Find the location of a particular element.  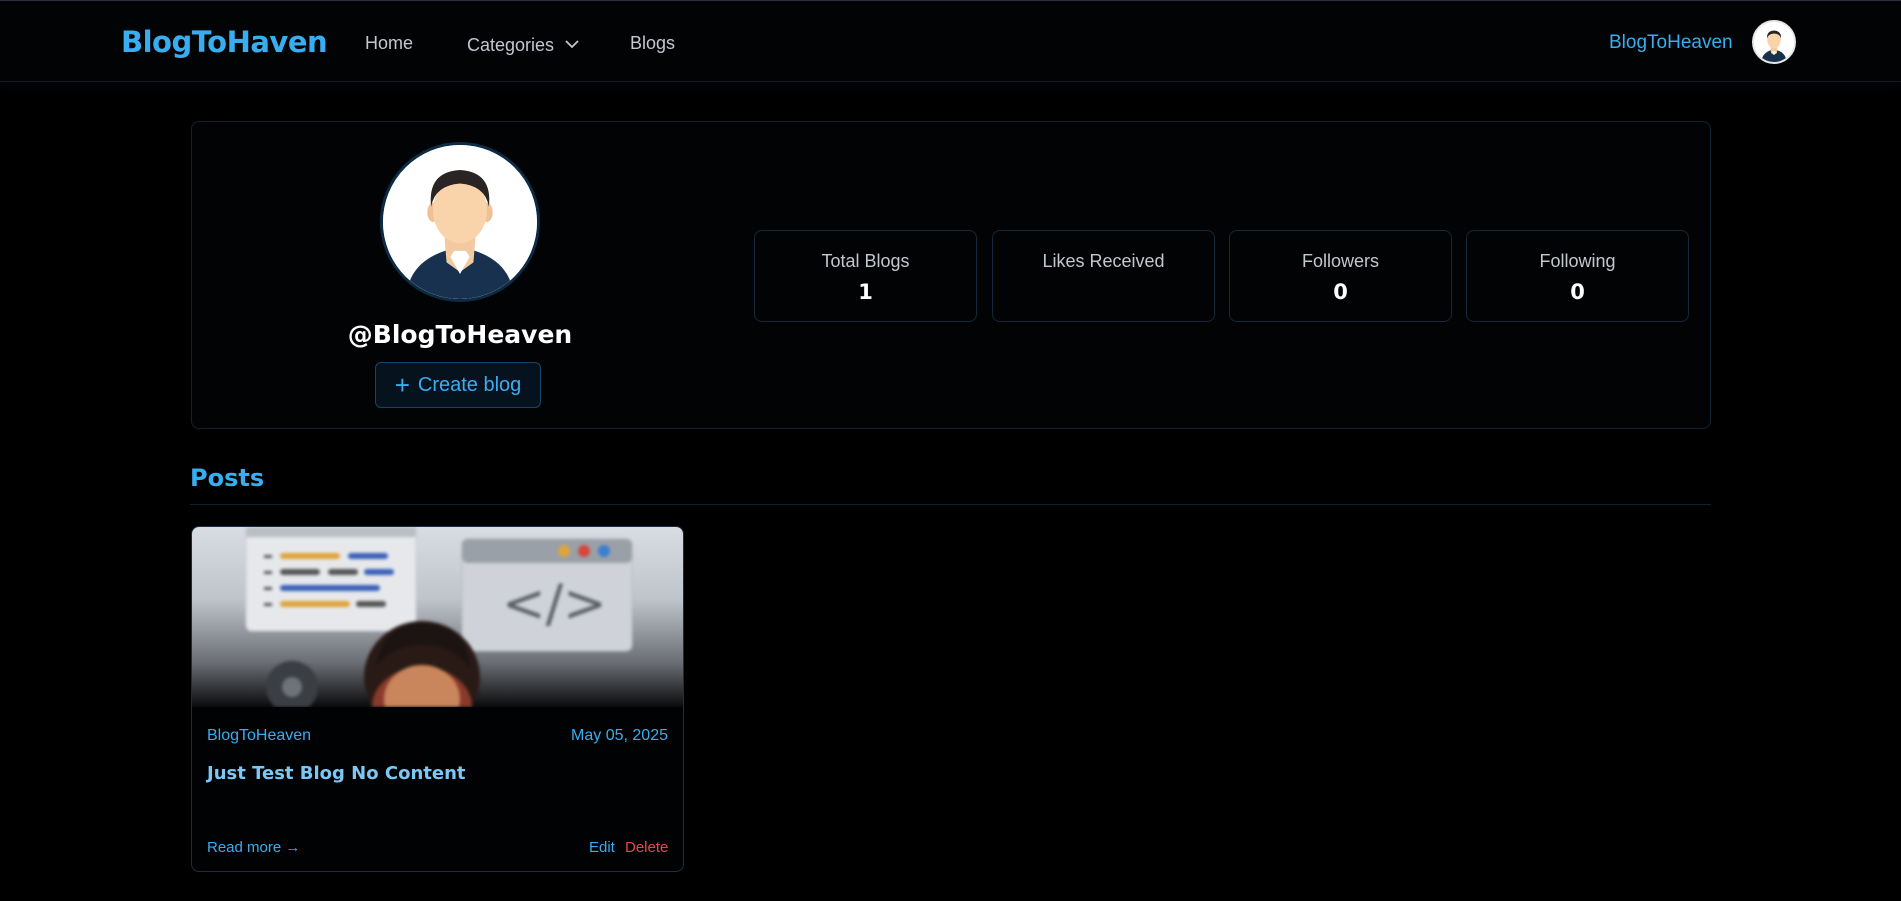

create-blog-button: + Create blog is located at coordinates (458, 385).